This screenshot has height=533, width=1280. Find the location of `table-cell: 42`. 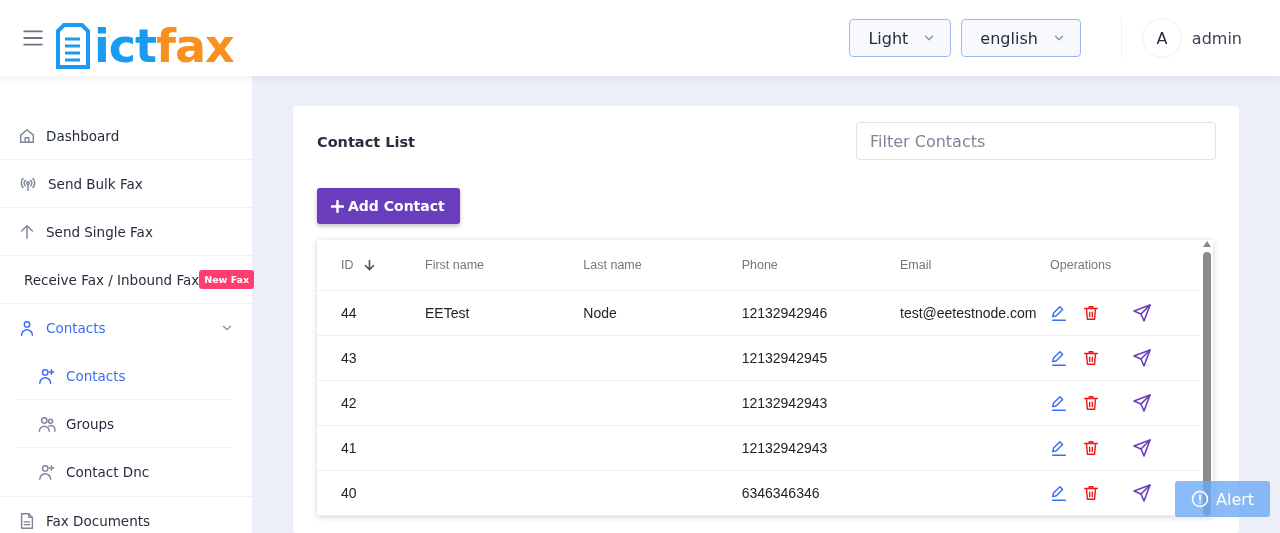

table-cell: 42 is located at coordinates (349, 403).